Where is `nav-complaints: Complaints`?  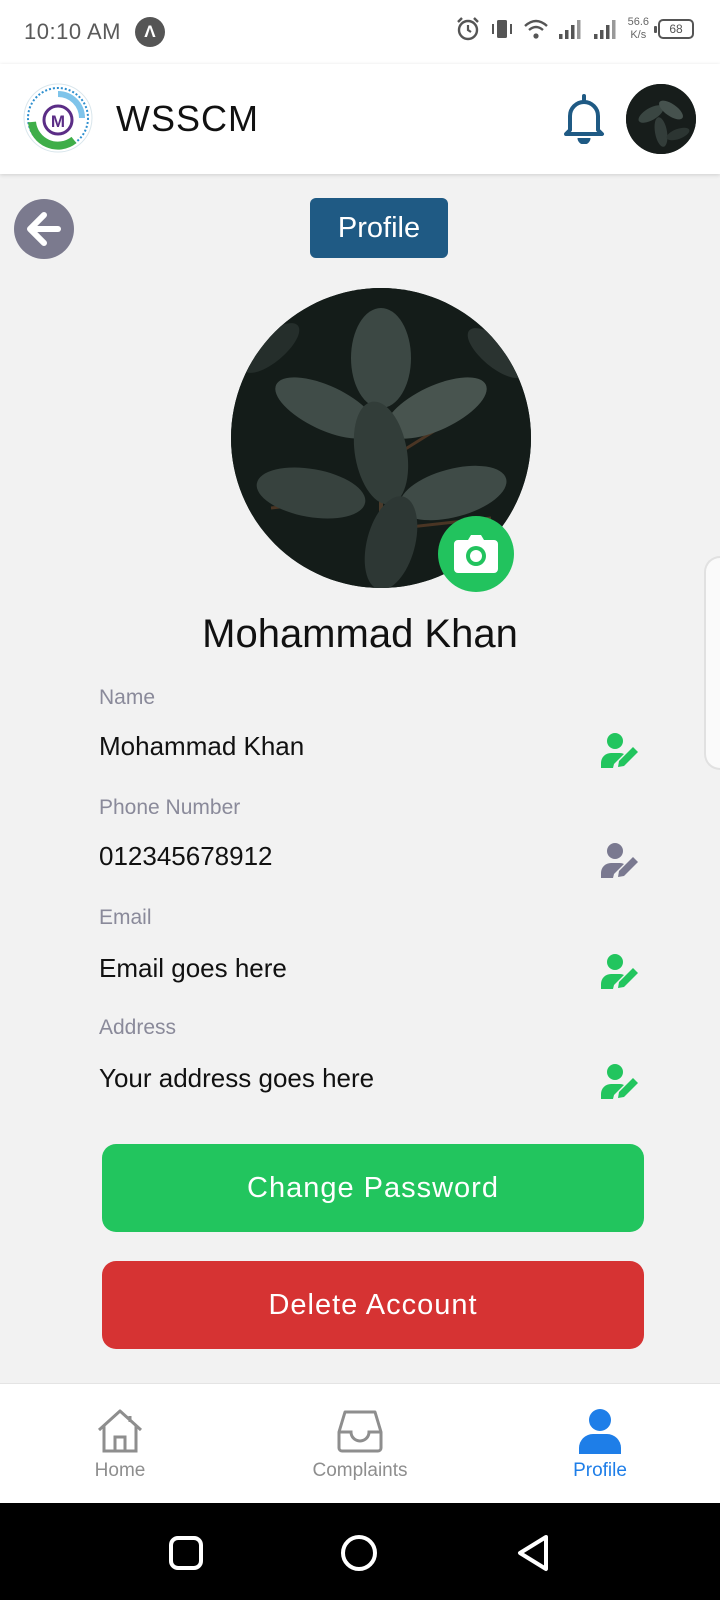
nav-complaints: Complaints is located at coordinates (360, 1444).